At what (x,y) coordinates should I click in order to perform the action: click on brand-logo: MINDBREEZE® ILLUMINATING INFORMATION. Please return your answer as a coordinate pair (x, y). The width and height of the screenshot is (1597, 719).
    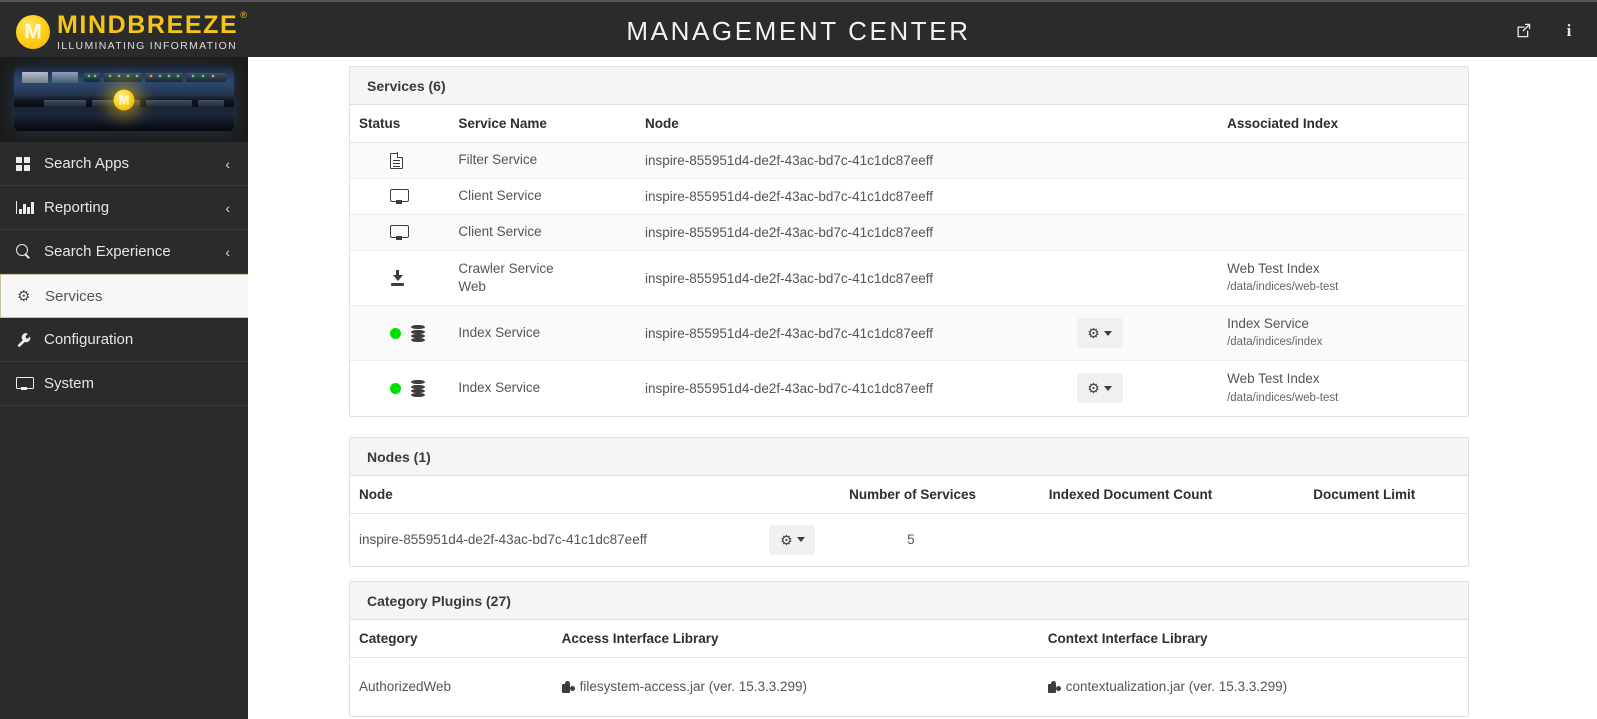
    Looking at the image, I should click on (131, 31).